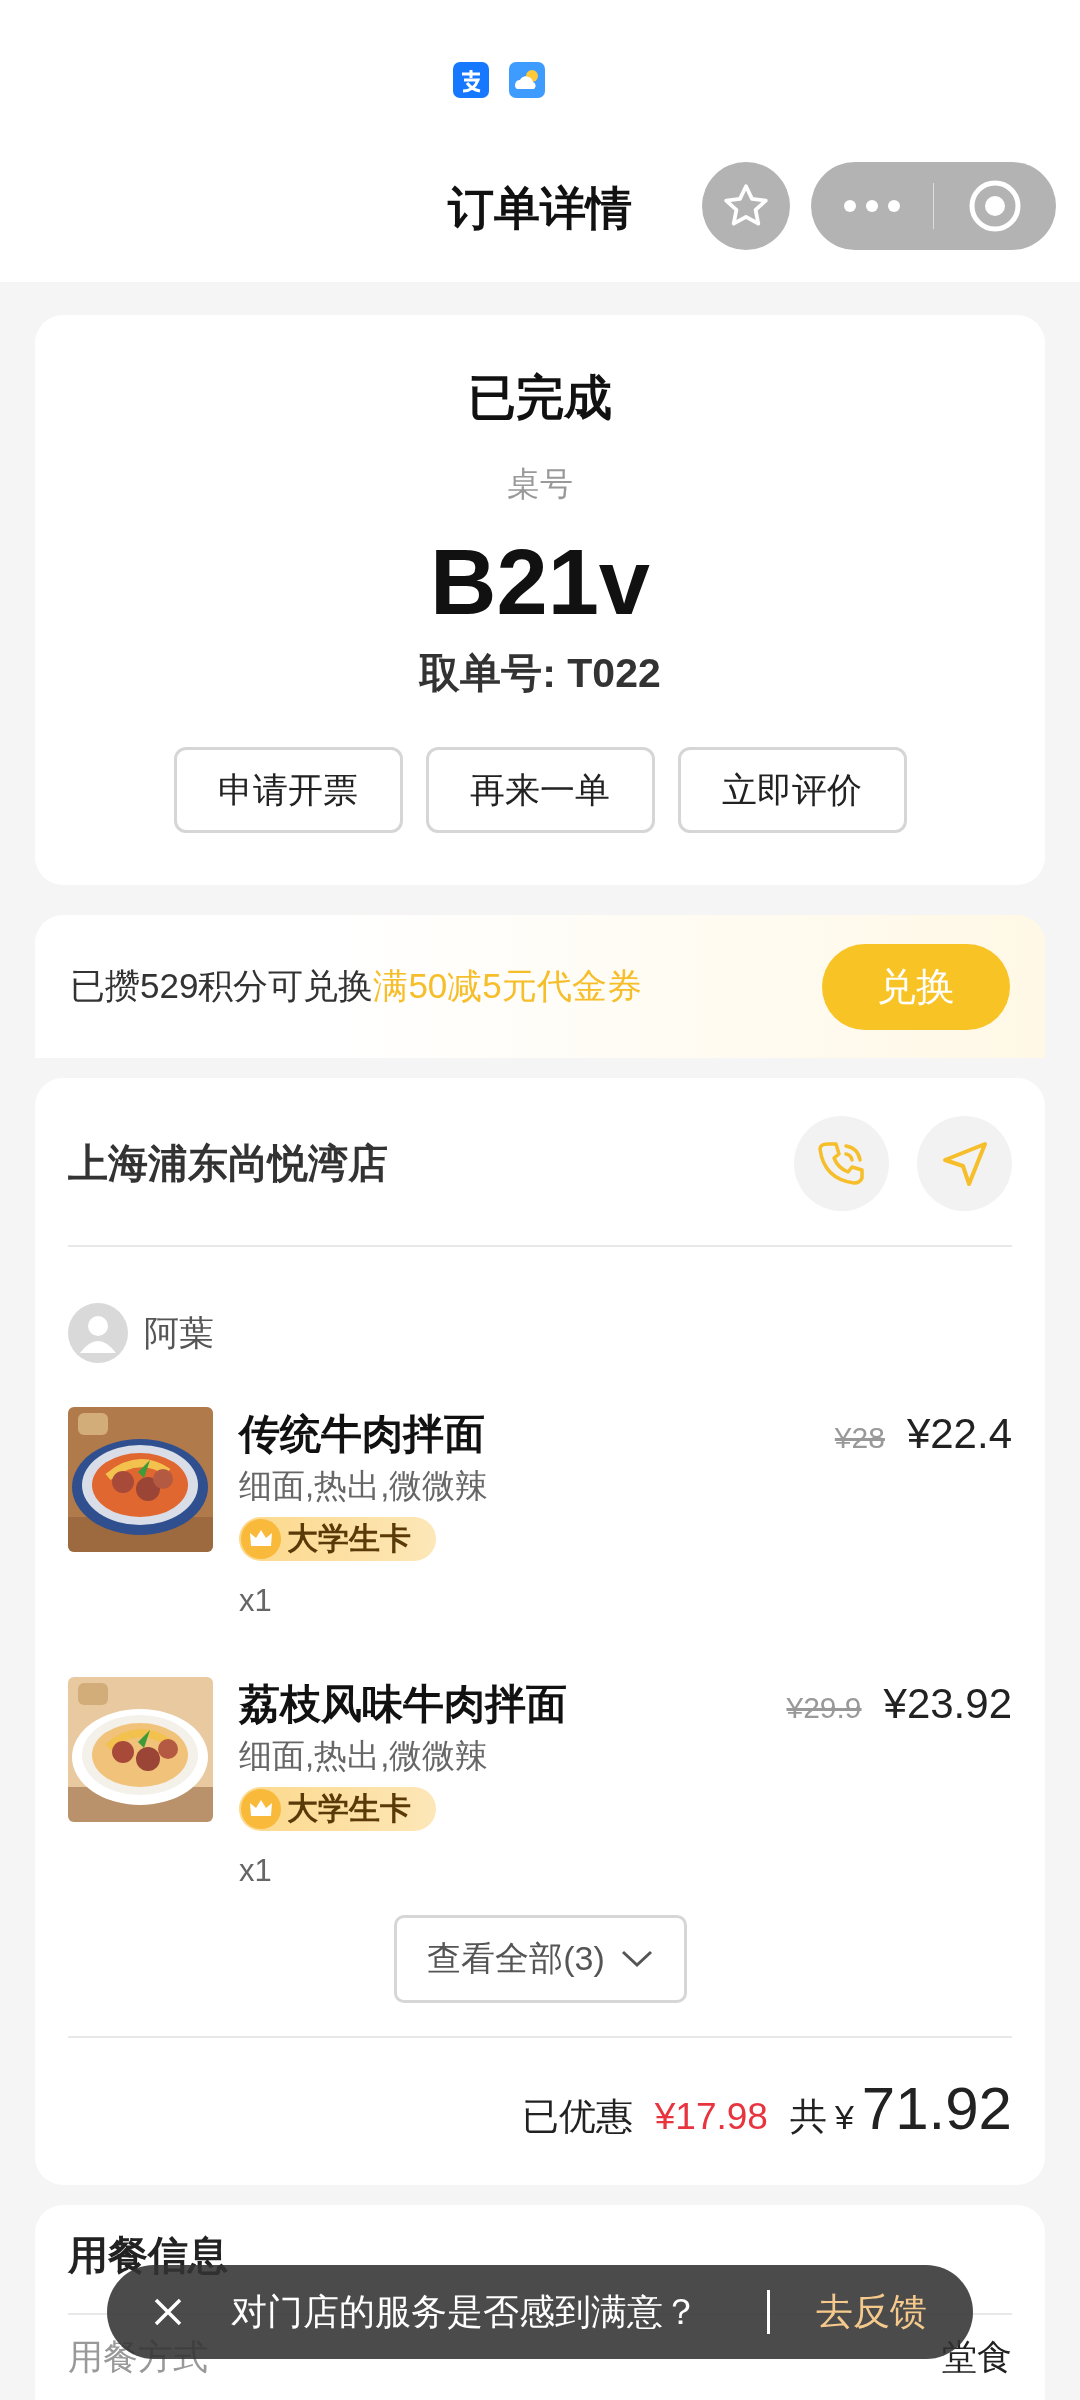 The image size is (1080, 2400). Describe the element at coordinates (356, 986) in the screenshot. I see `points-message: 已攒529积分可兑换满50减5元代金券` at that location.